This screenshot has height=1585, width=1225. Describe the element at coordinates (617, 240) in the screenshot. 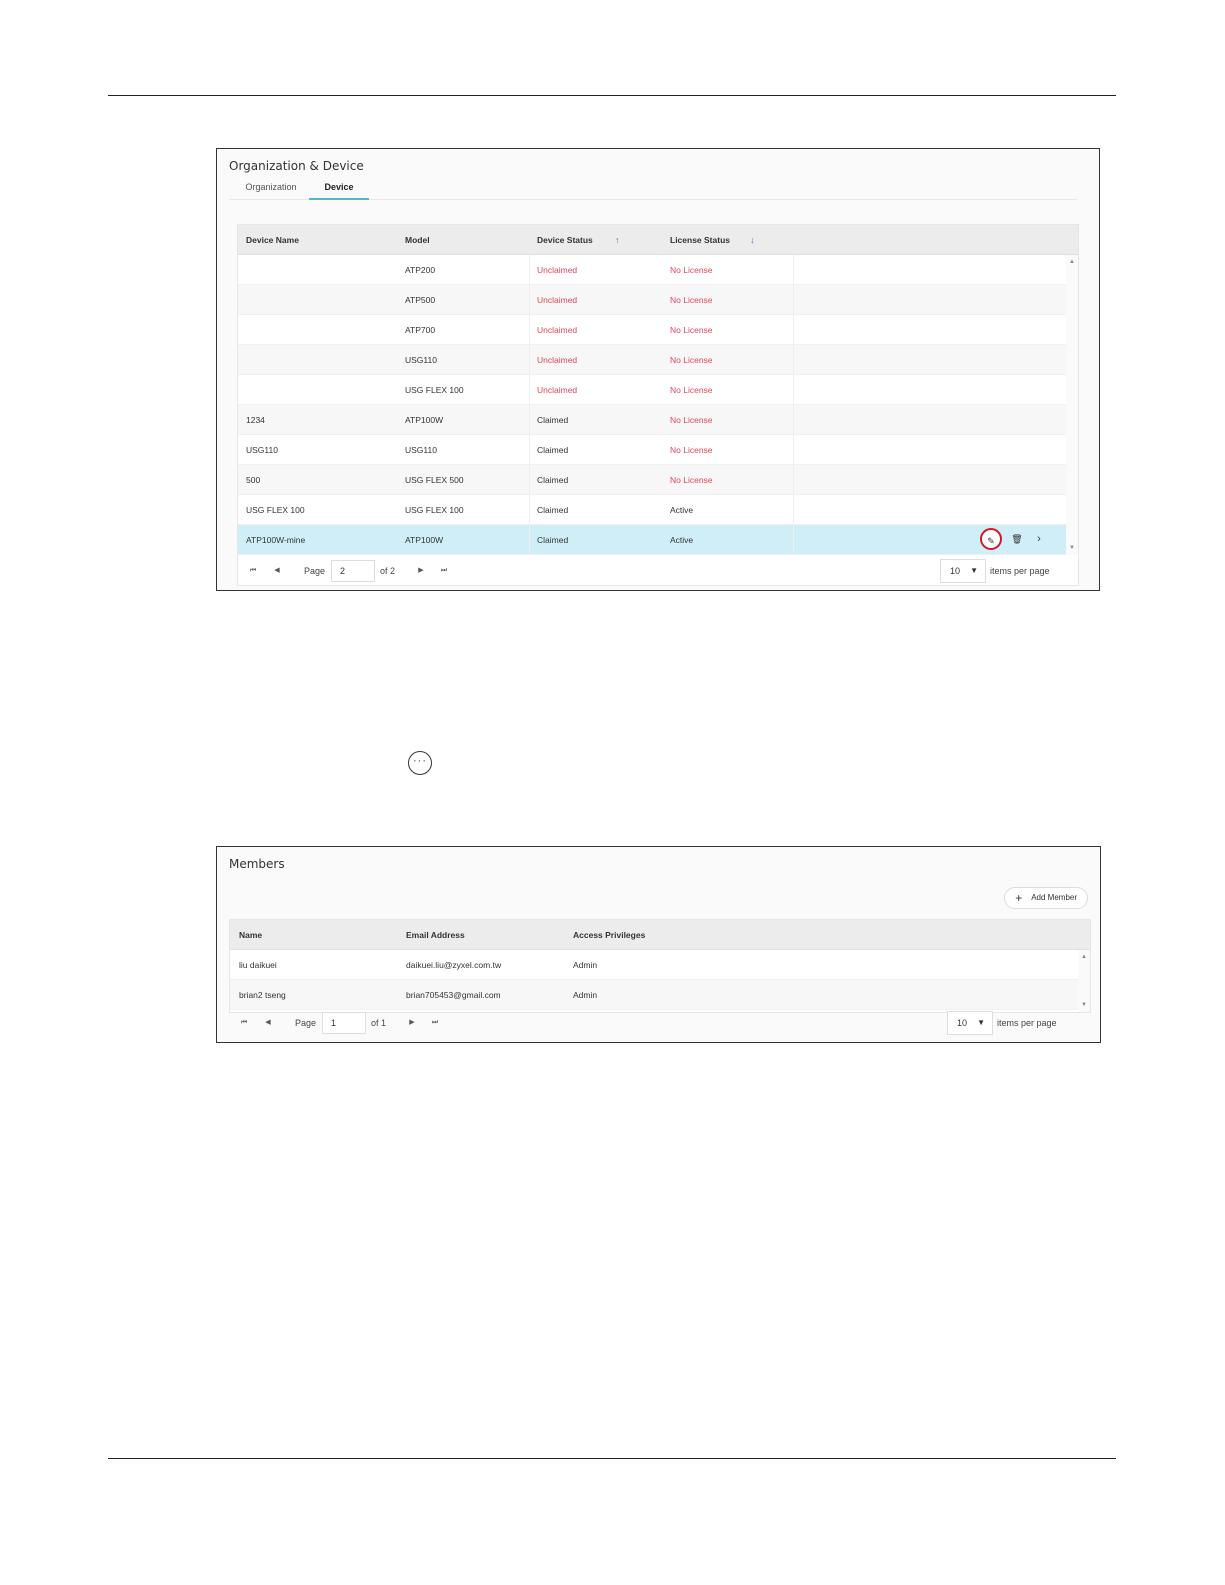

I see `sort-ascending-icon: ↑` at that location.